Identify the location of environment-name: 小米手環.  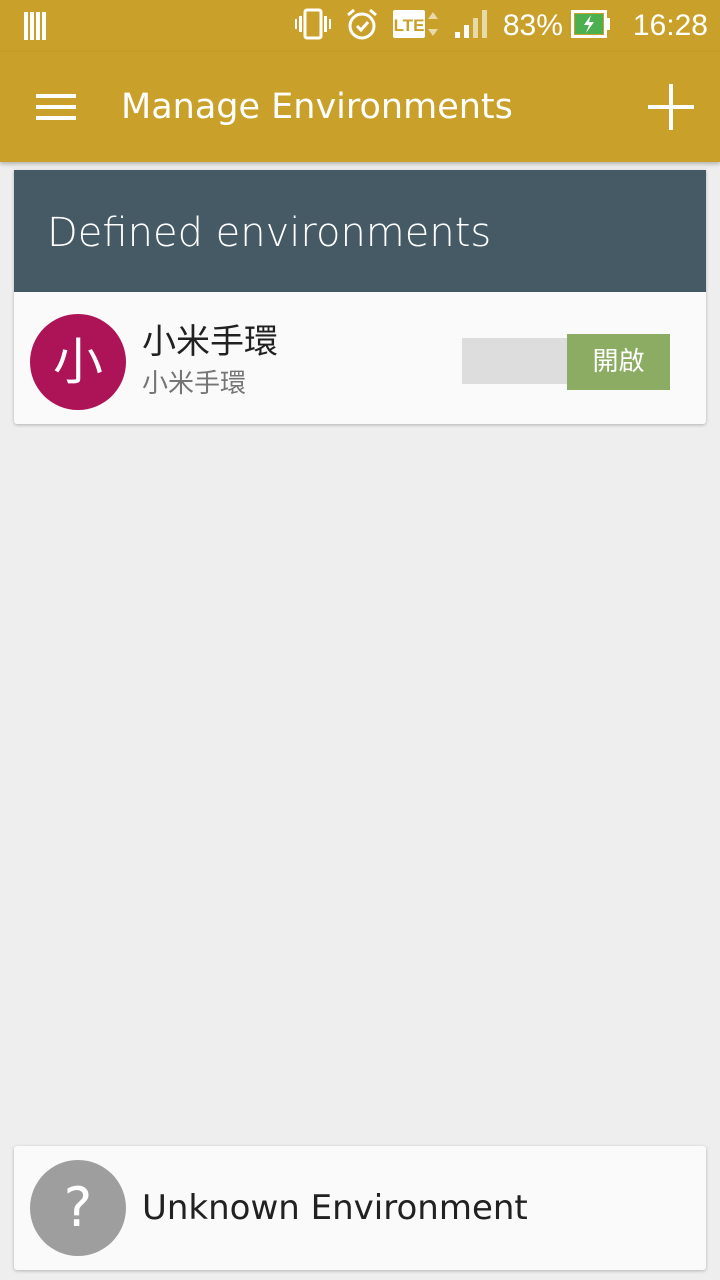
(210, 342).